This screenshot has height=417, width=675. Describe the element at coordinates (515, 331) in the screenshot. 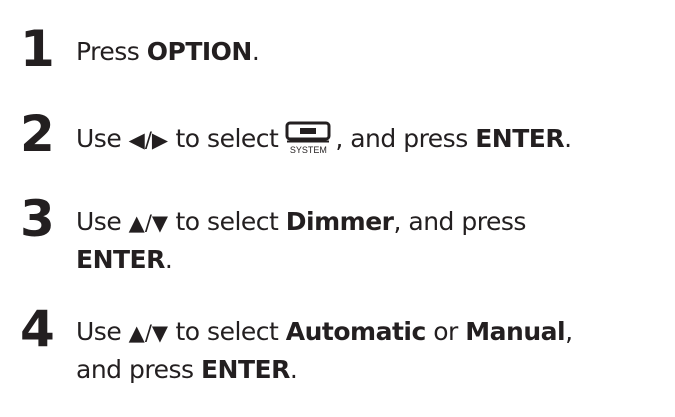

I see `manual-label: Manual` at that location.